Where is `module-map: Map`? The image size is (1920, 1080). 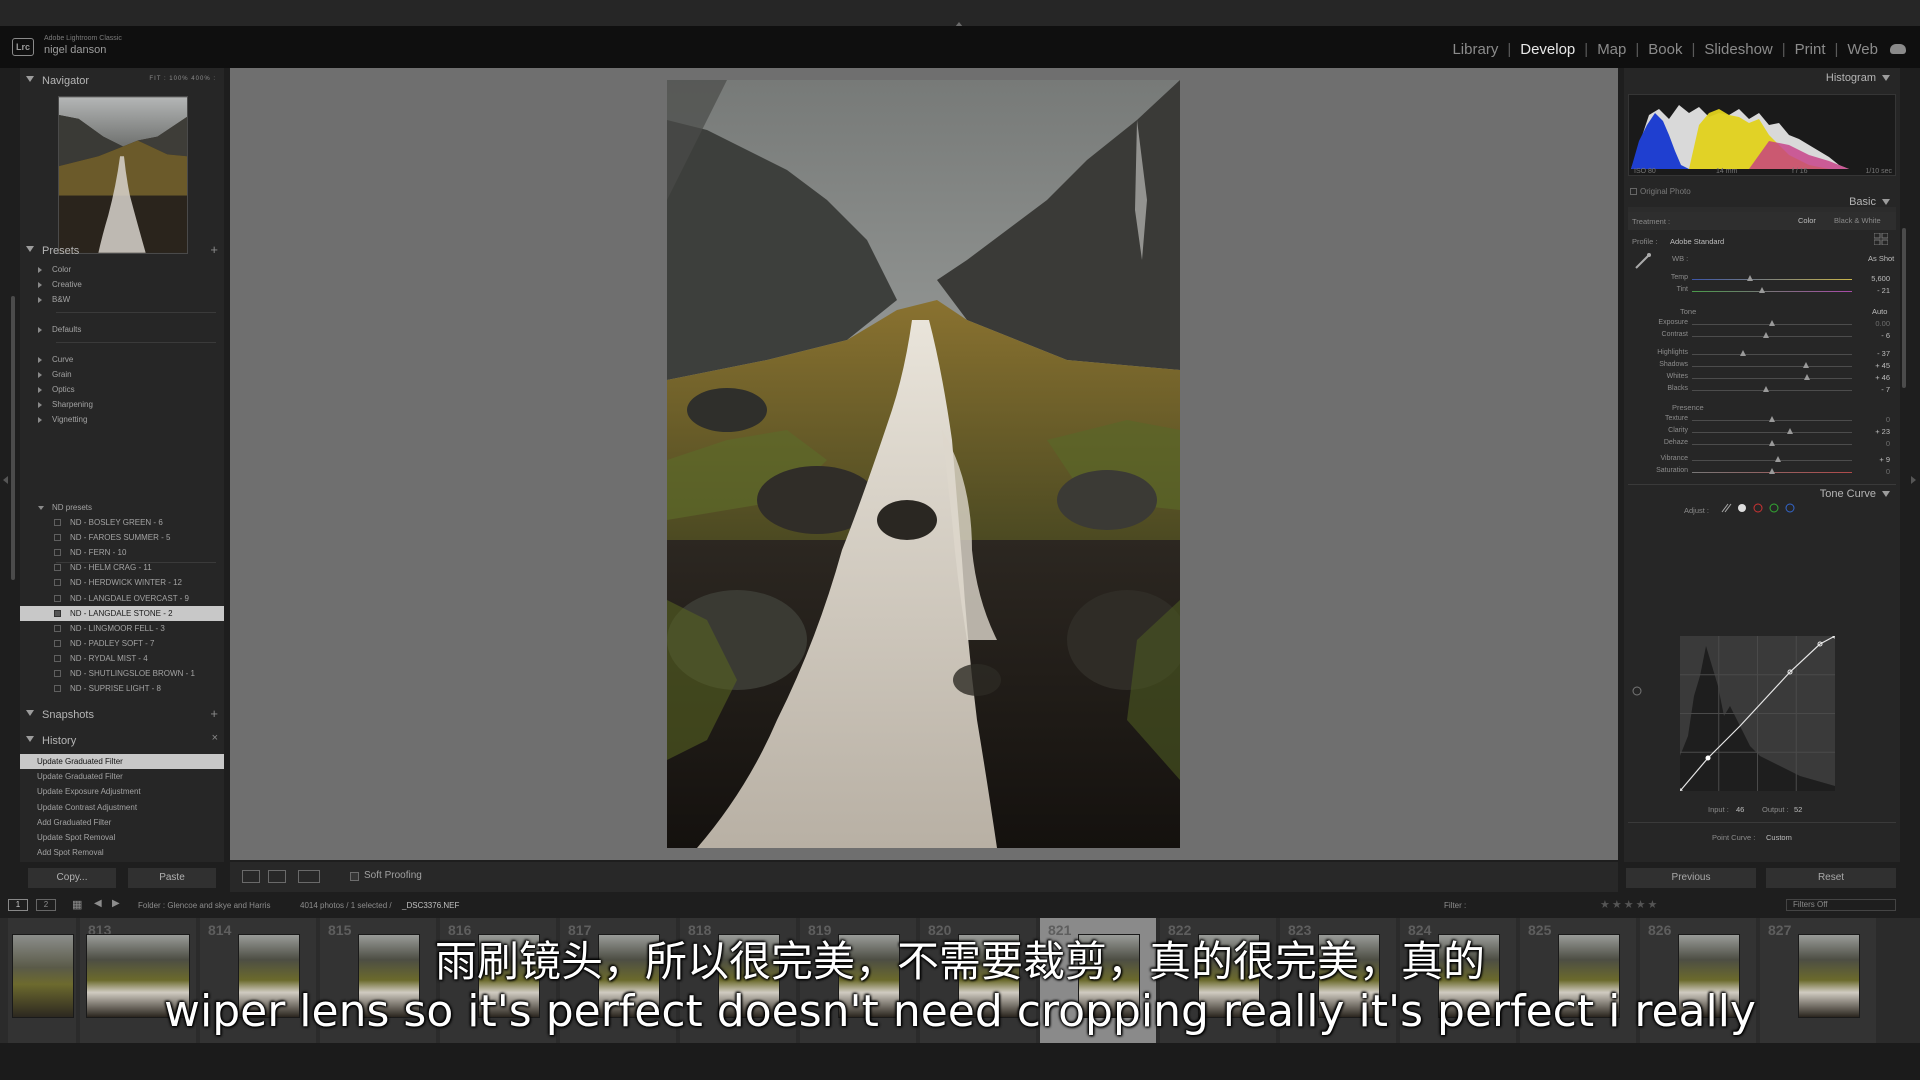 module-map: Map is located at coordinates (1611, 49).